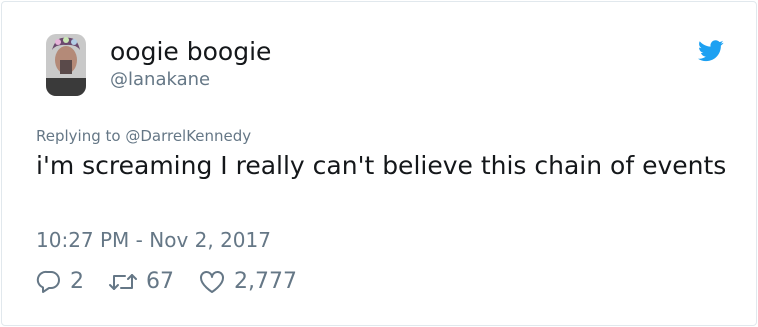  I want to click on retweet-icon, so click(123, 282).